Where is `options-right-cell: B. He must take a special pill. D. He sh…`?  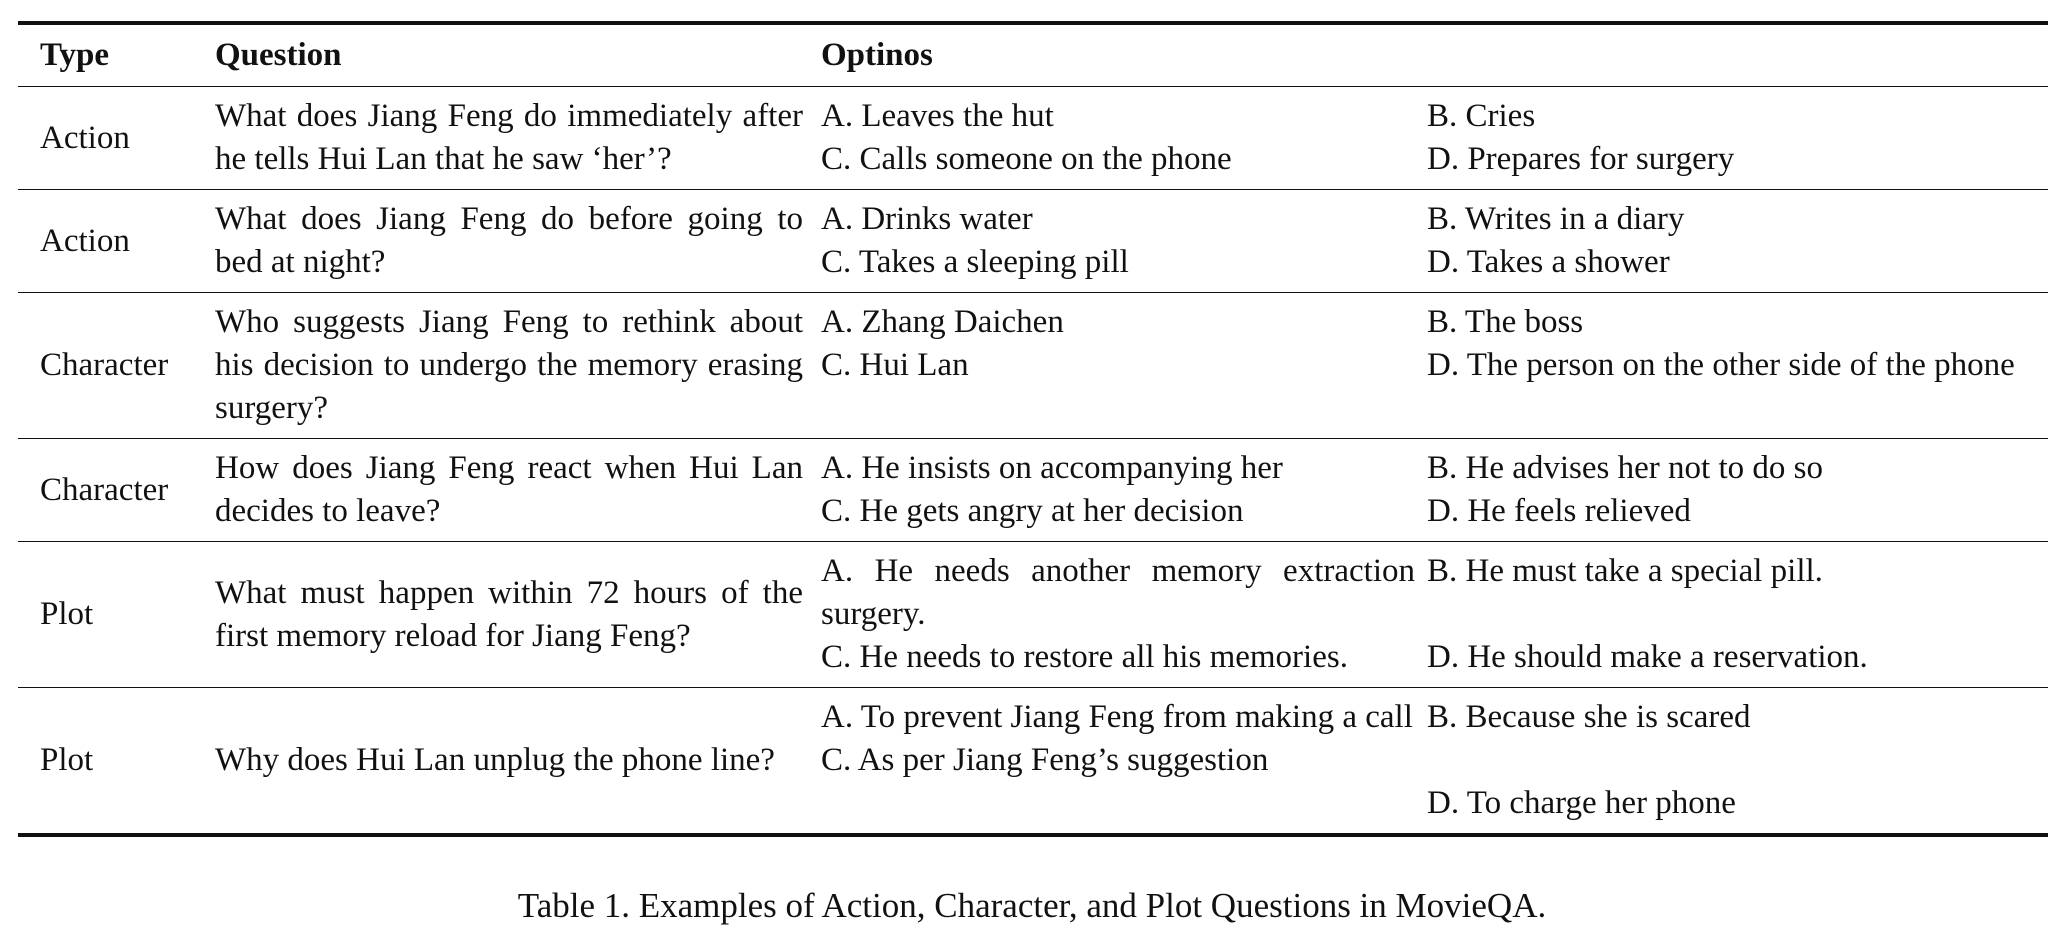 options-right-cell: B. He must take a special pill. D. He sh… is located at coordinates (1737, 615).